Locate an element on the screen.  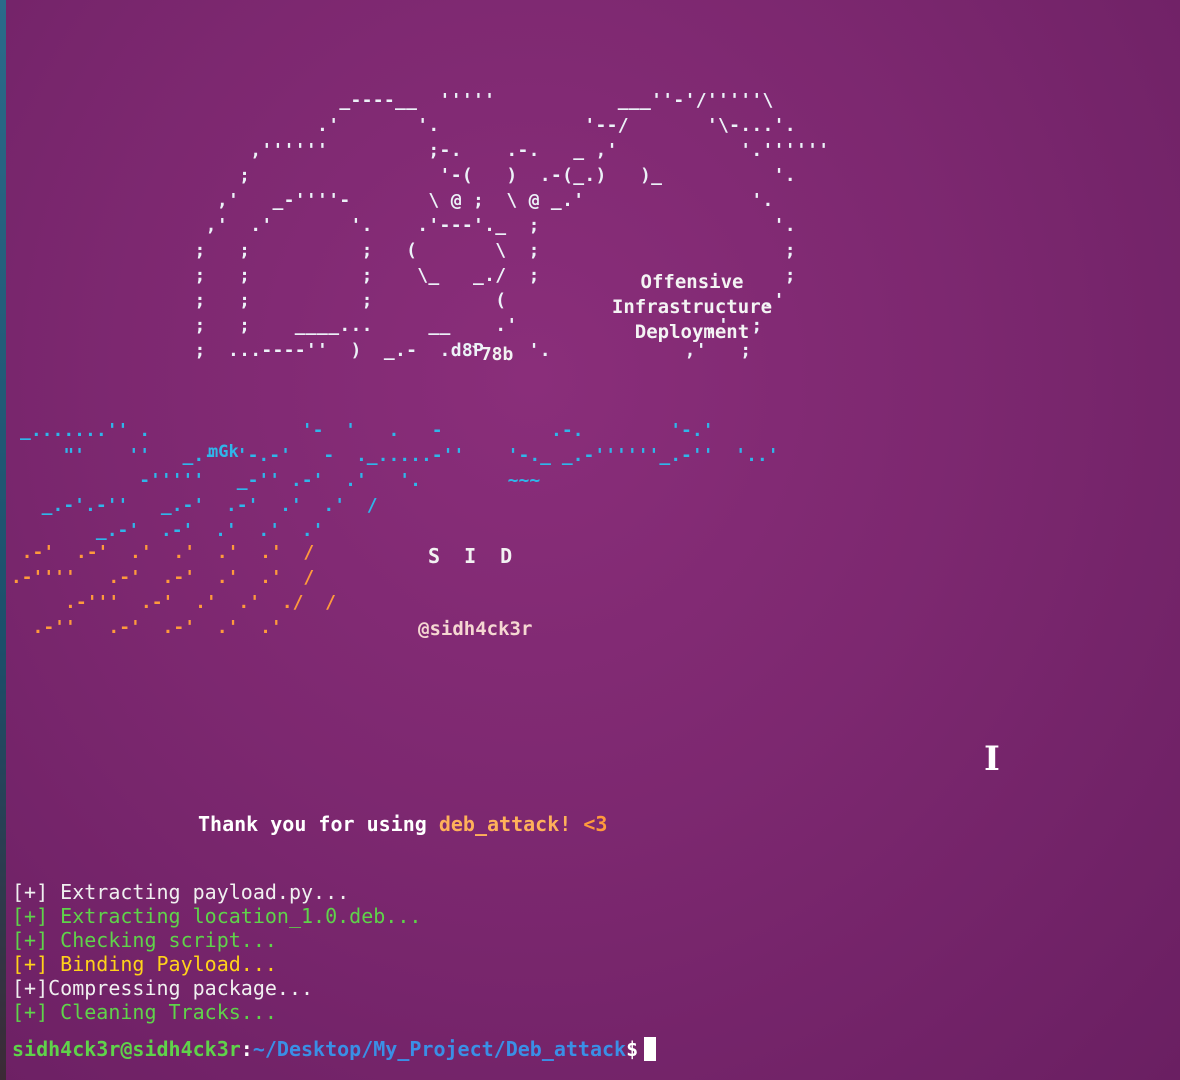
thanks-message: Thank you for using deb_attack! <3 is located at coordinates (402, 824).